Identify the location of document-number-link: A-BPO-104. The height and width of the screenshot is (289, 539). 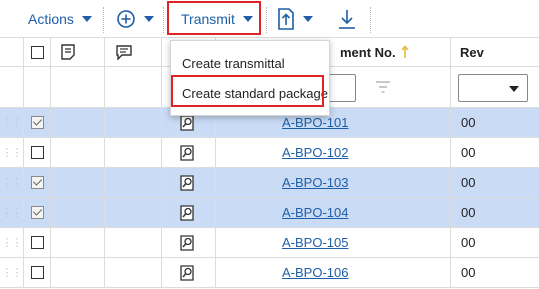
(315, 212).